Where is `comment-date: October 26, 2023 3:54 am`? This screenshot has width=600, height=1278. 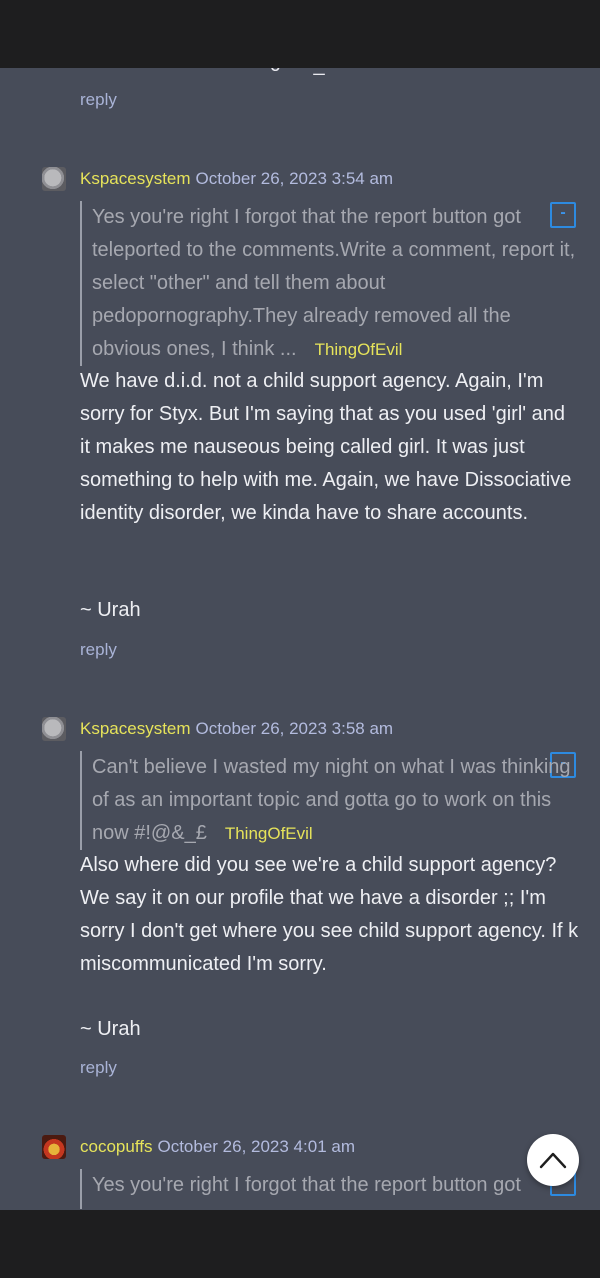
comment-date: October 26, 2023 3:54 am is located at coordinates (295, 179).